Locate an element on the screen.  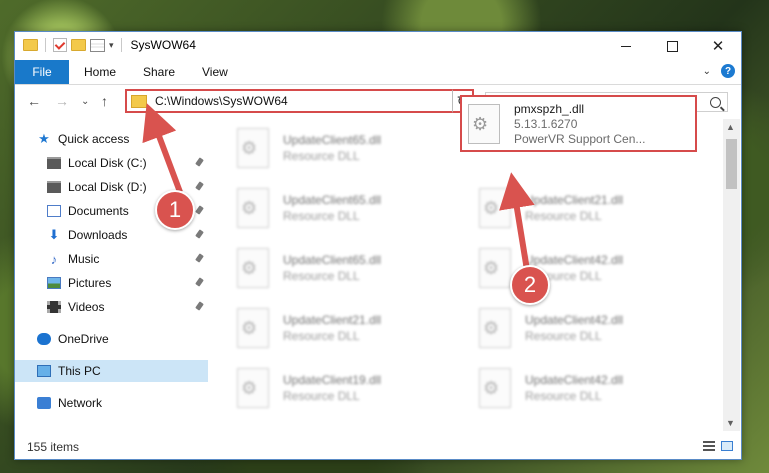
sidebar-item-videos: Videos is located at coordinates (111, 307).